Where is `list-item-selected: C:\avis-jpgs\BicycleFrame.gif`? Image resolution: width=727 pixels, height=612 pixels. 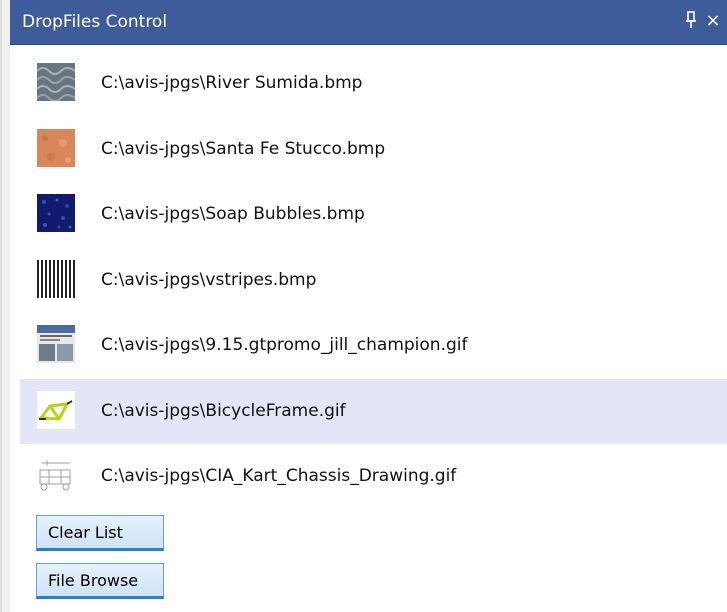
list-item-selected: C:\avis-jpgs\BicycleFrame.gif is located at coordinates (373, 411).